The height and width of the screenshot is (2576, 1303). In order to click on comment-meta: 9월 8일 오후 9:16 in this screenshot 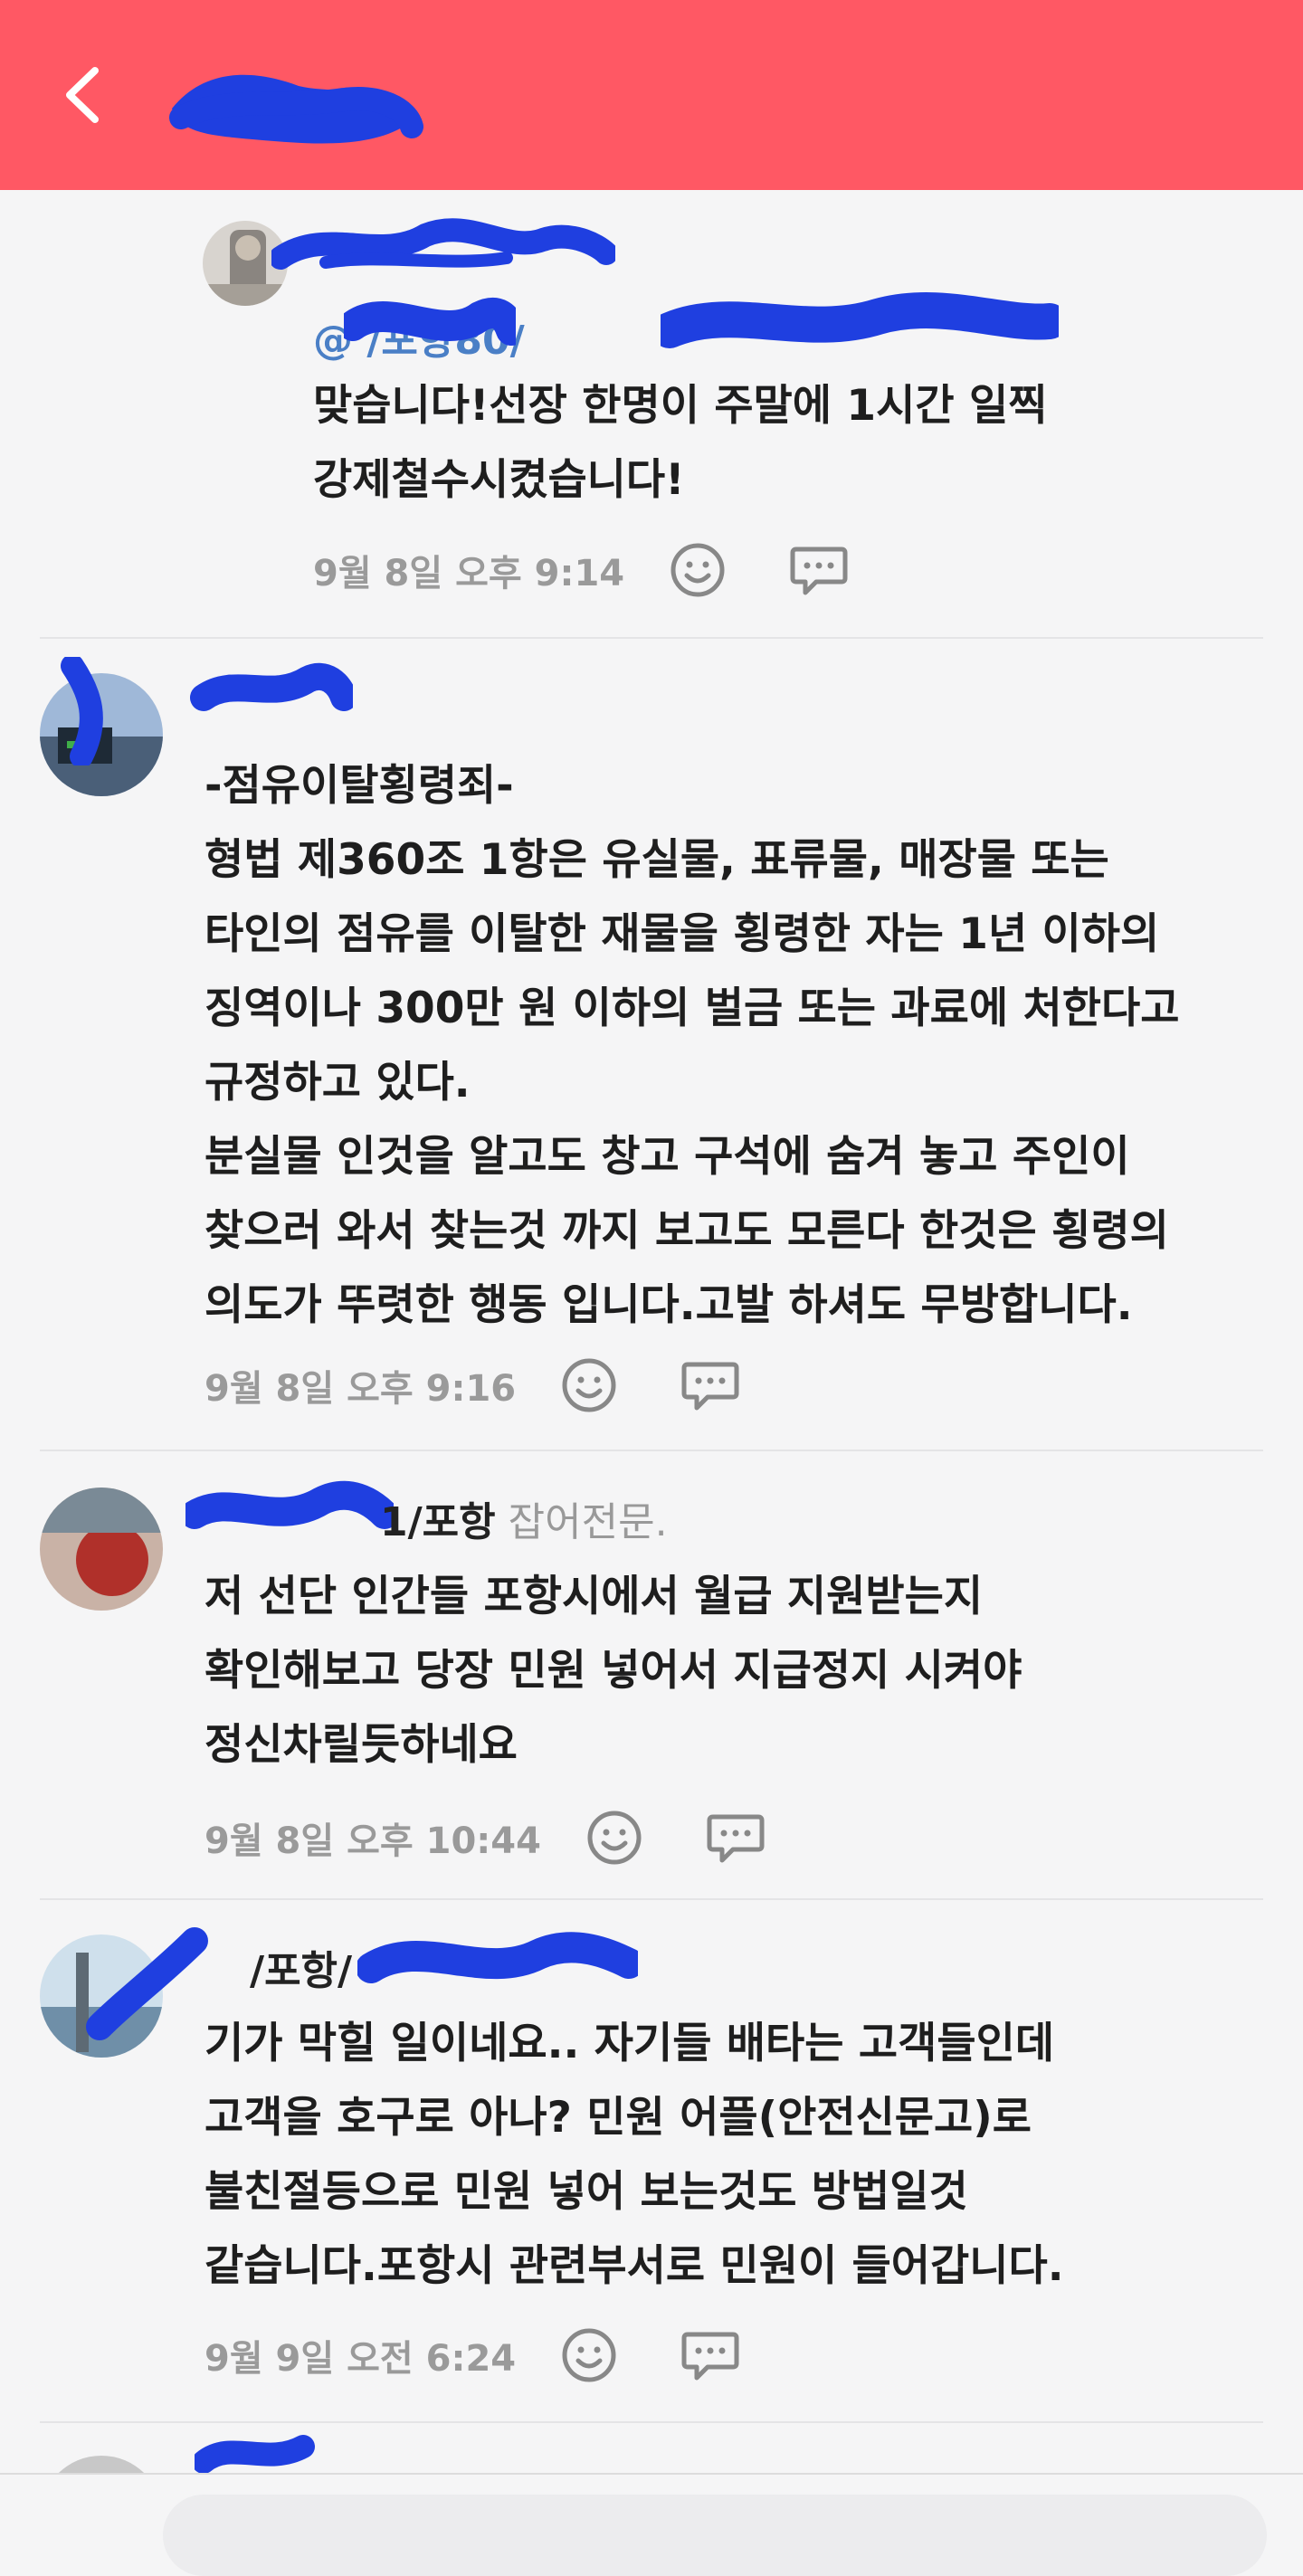, I will do `click(473, 1386)`.